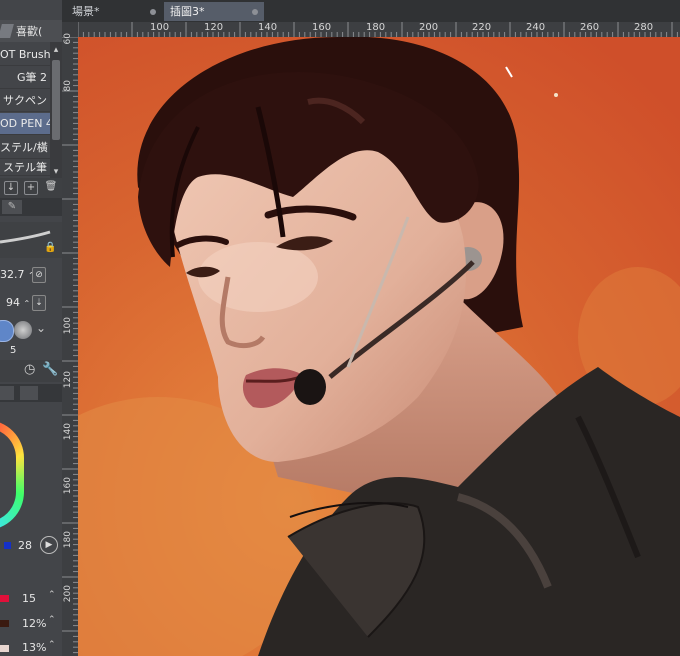  I want to click on brush-item-5: ステル/橫, so click(25, 148).